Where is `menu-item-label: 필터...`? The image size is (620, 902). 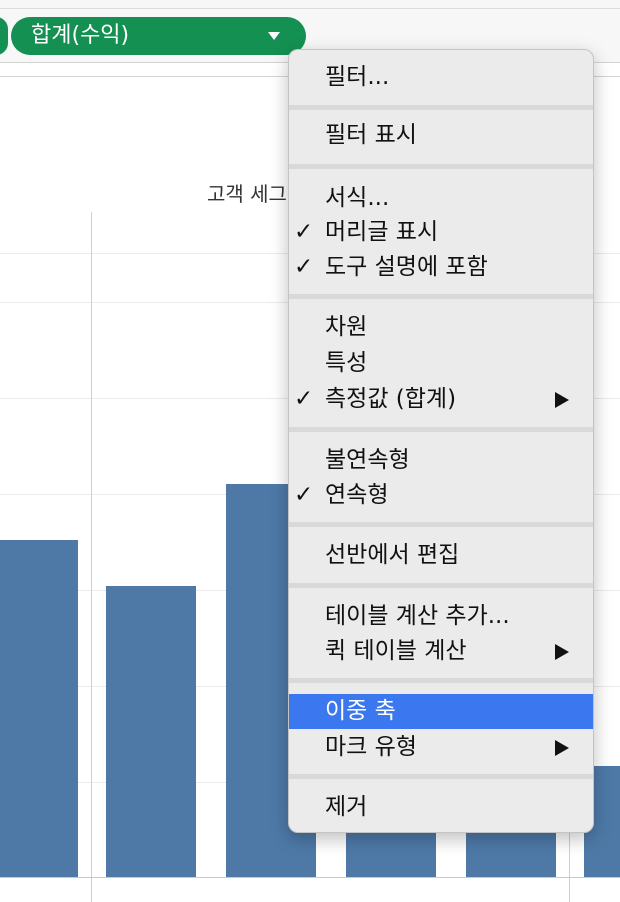
menu-item-label: 필터... is located at coordinates (357, 77).